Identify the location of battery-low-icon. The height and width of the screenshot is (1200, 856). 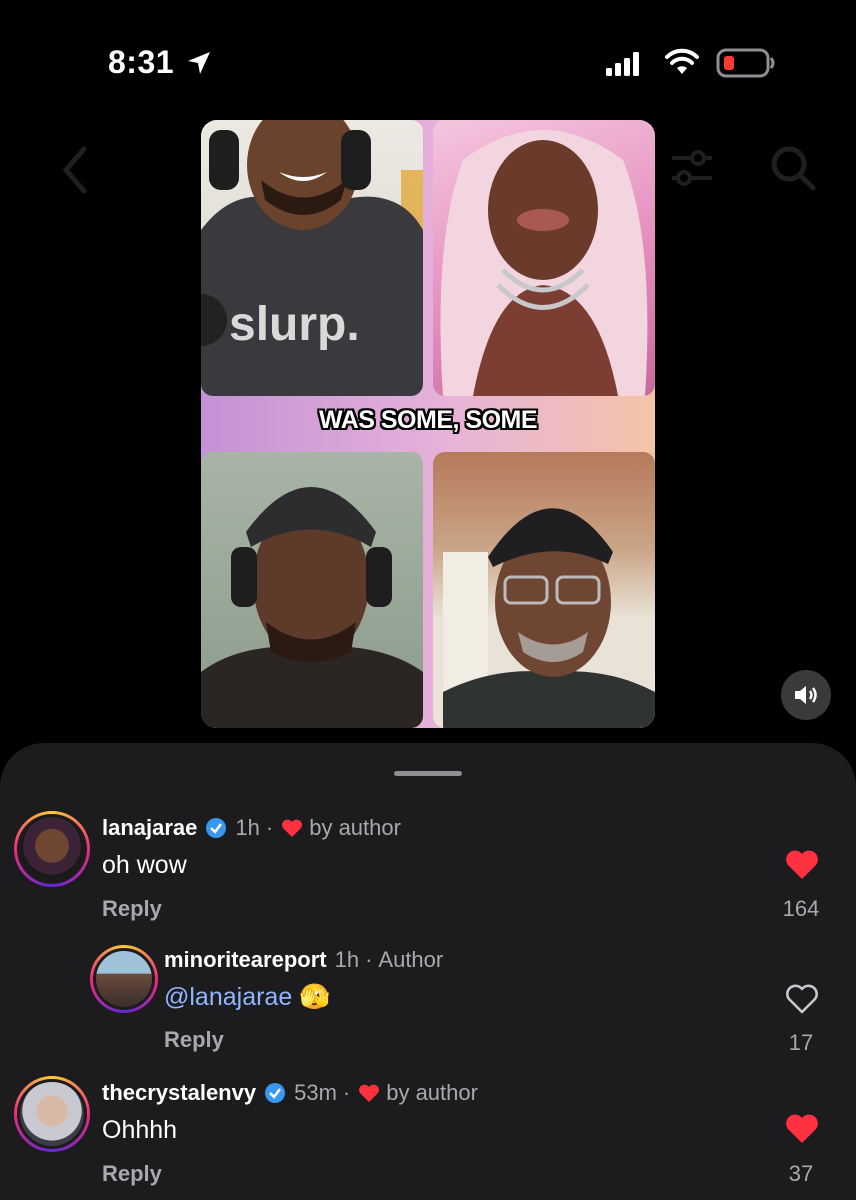
(745, 63).